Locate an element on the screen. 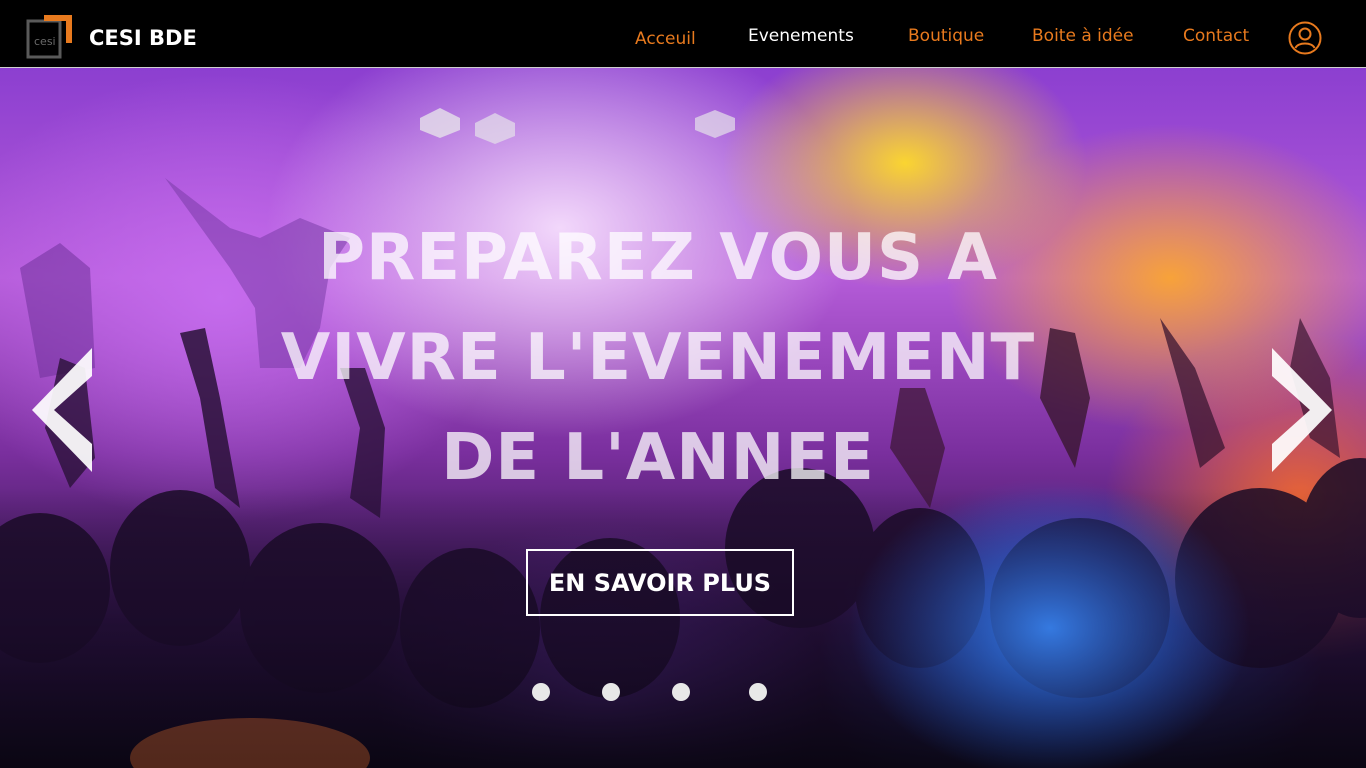 The image size is (1366, 768). nav-link-contact: Contact is located at coordinates (1216, 36).